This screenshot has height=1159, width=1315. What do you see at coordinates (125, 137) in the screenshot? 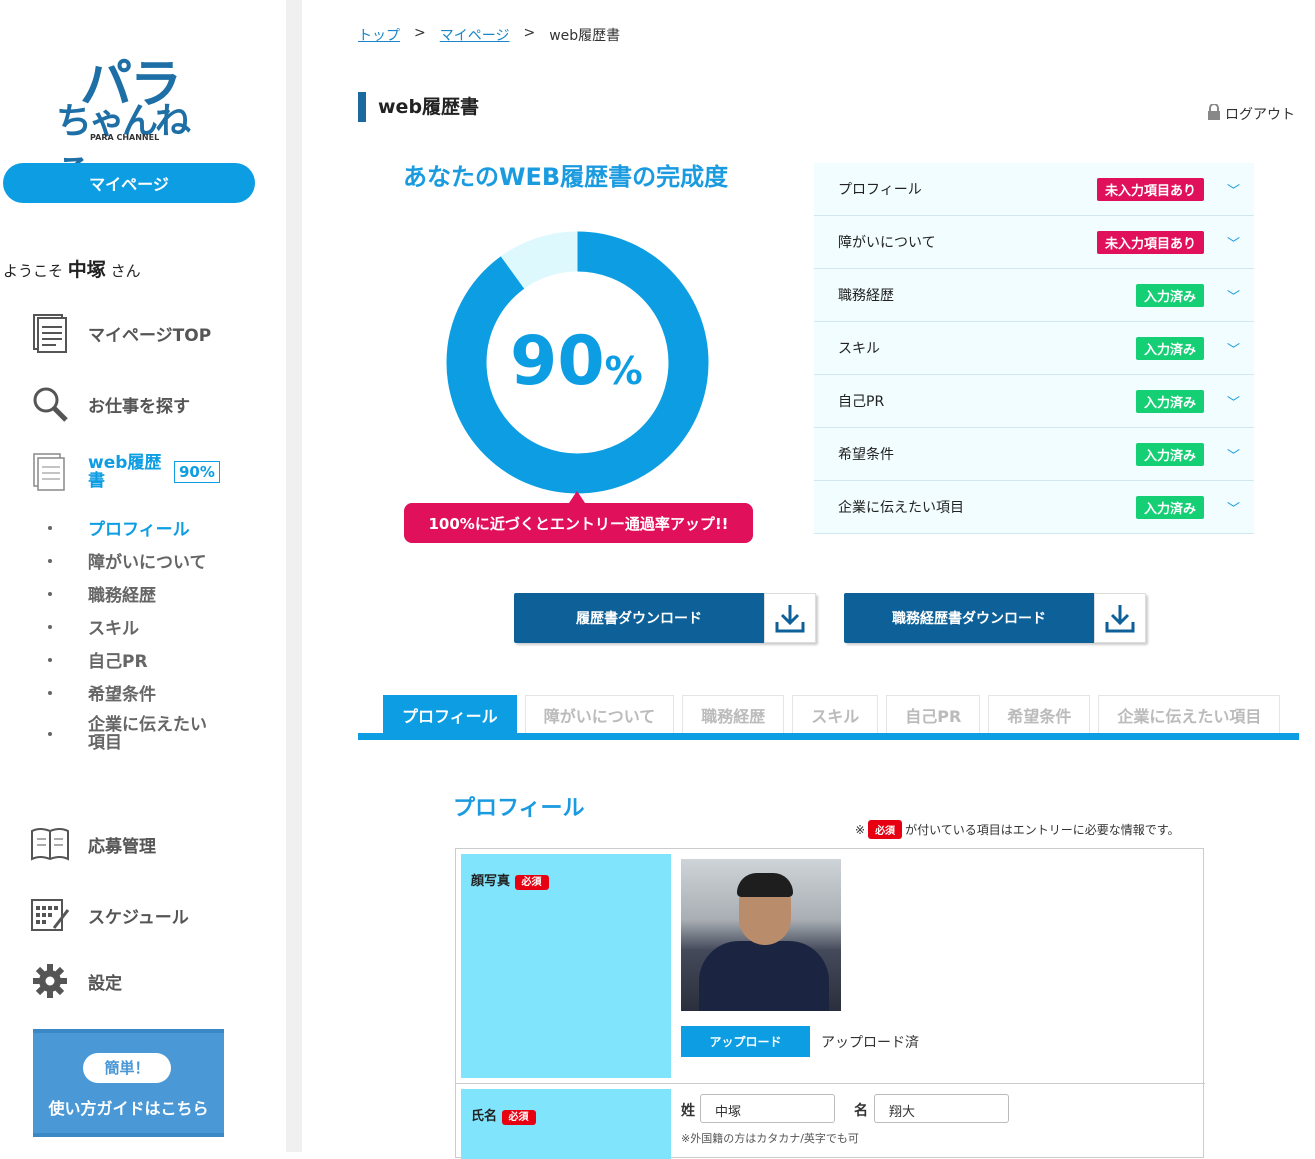
I see `logo-text-en: PARA CHANNEL` at bounding box center [125, 137].